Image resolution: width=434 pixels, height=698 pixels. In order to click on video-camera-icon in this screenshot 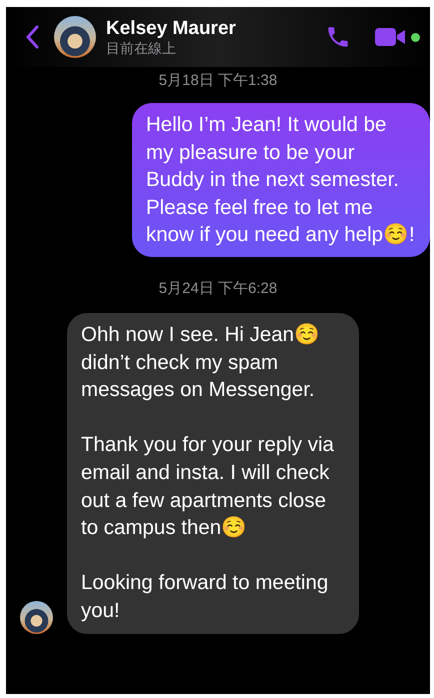, I will do `click(391, 37)`.